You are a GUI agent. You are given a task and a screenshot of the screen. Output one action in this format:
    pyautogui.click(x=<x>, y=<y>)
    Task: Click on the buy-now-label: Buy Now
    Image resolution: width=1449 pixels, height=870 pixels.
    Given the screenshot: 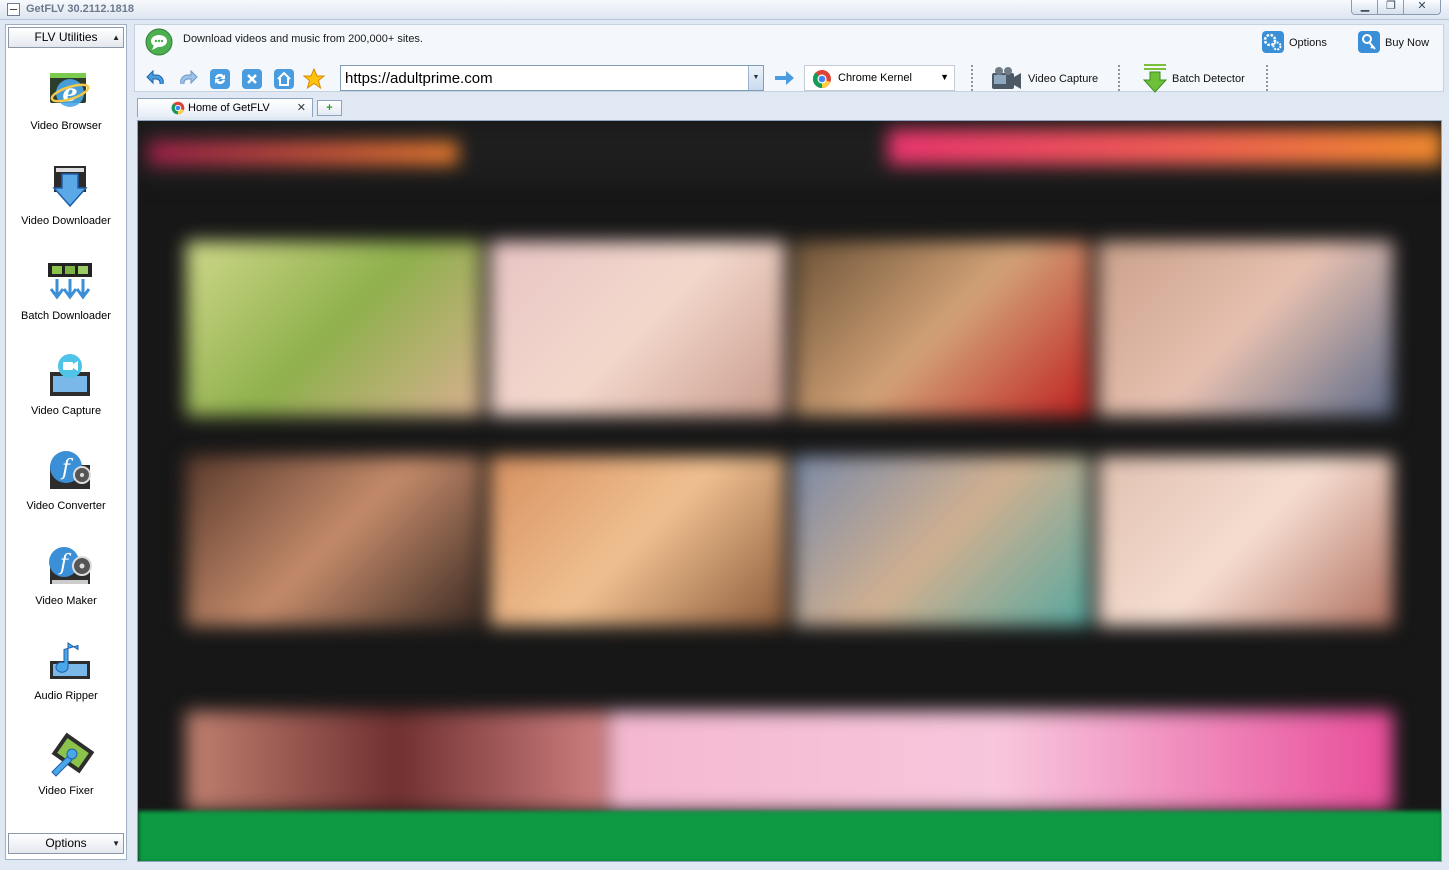 What is the action you would take?
    pyautogui.click(x=1407, y=43)
    